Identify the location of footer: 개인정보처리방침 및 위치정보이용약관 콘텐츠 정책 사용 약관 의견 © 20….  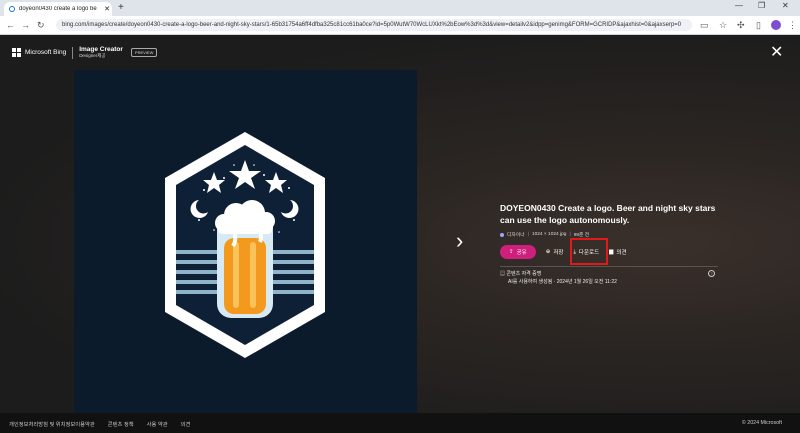
(400, 423).